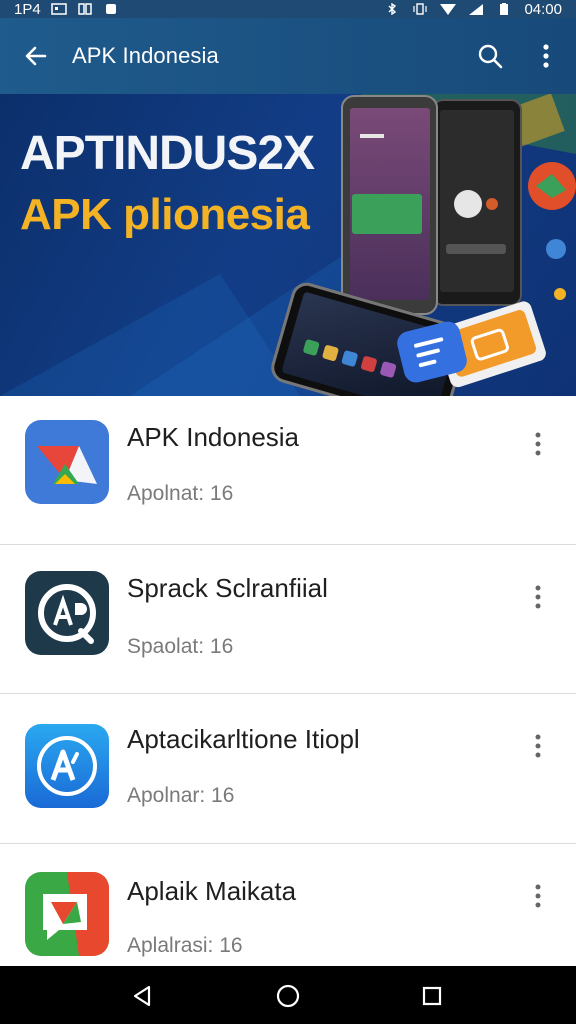  I want to click on wifi-icon, so click(448, 9).